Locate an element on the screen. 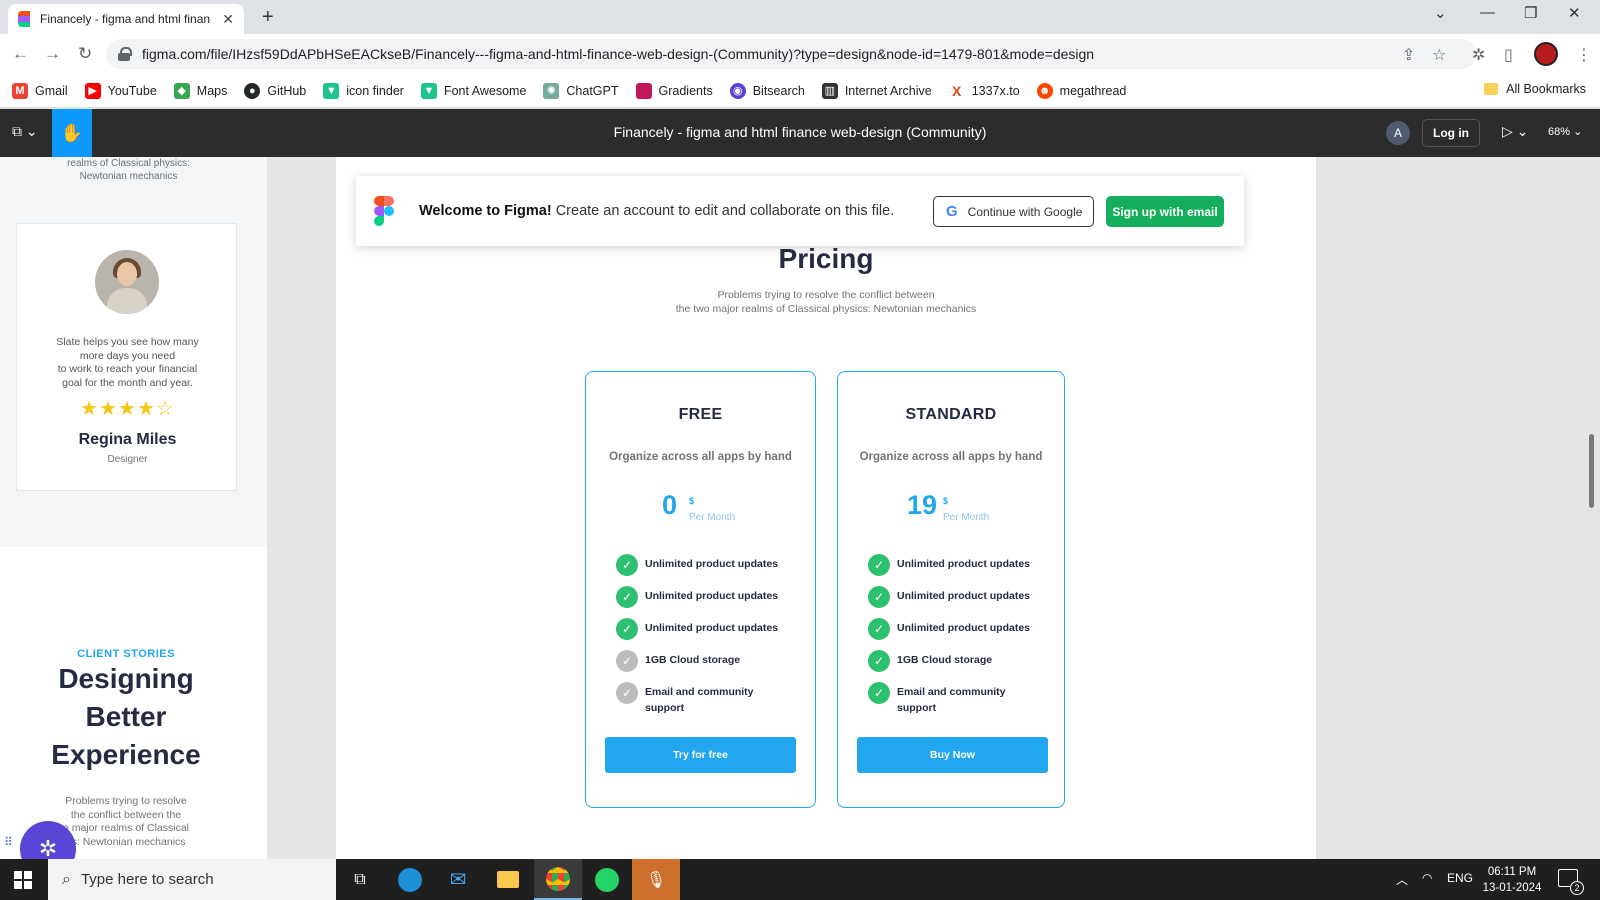 This screenshot has height=900, width=1600. google-icon: G is located at coordinates (952, 211).